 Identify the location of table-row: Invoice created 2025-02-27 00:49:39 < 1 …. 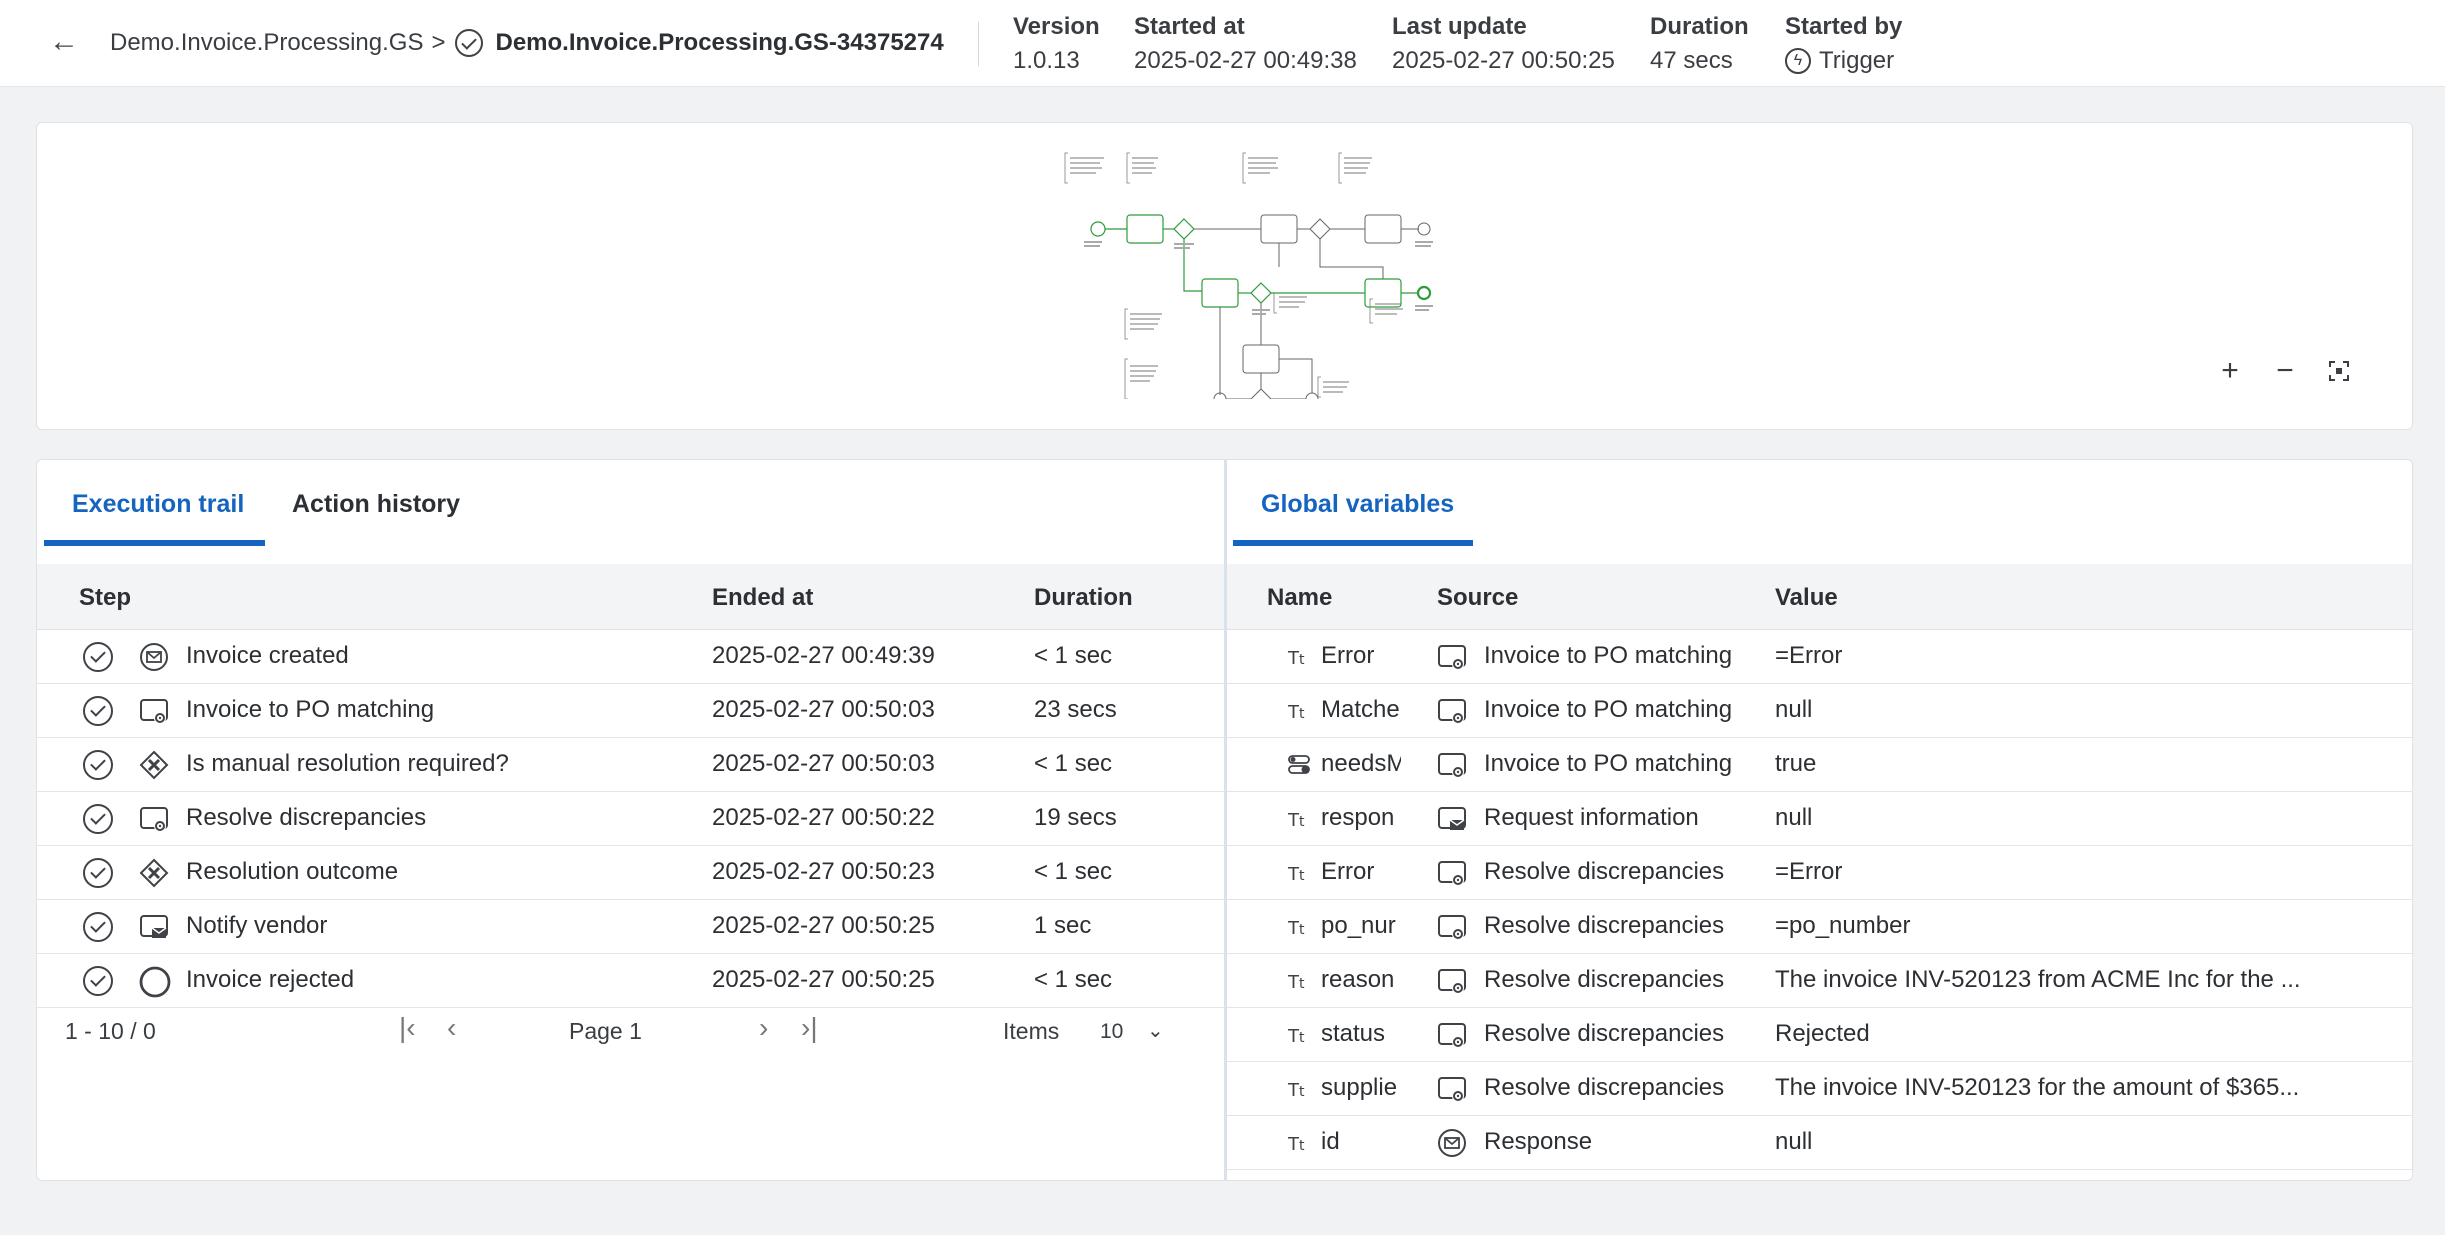
(630, 657).